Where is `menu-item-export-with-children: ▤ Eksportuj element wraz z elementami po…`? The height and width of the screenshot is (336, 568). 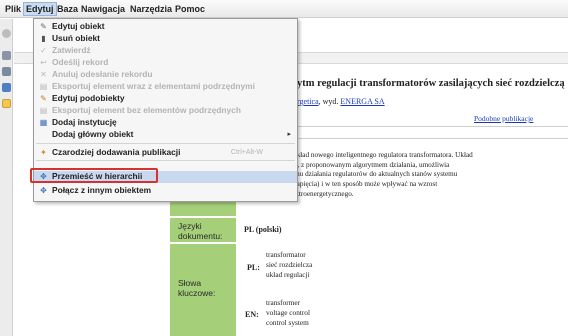 menu-item-export-with-children: ▤ Eksportuj element wraz z elementami po… is located at coordinates (165, 87).